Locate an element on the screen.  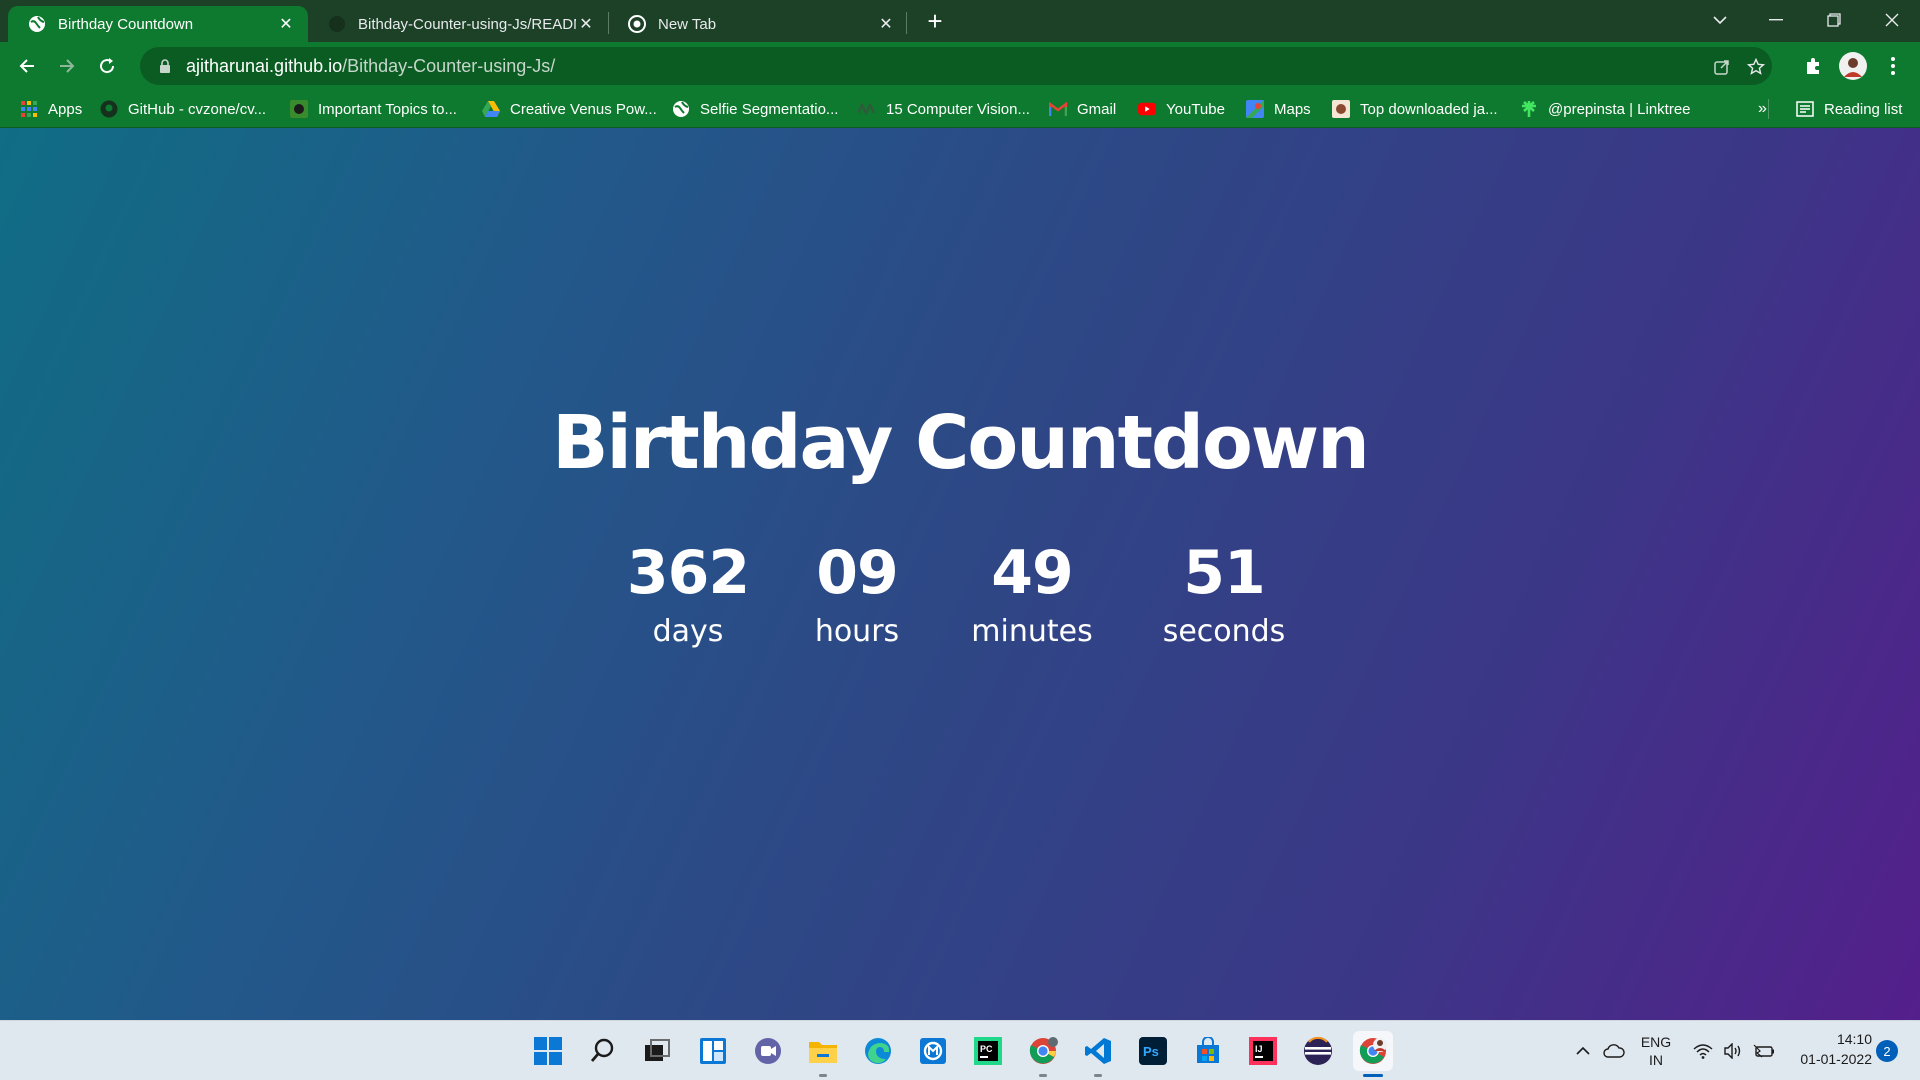
battery-icon is located at coordinates (1764, 1050).